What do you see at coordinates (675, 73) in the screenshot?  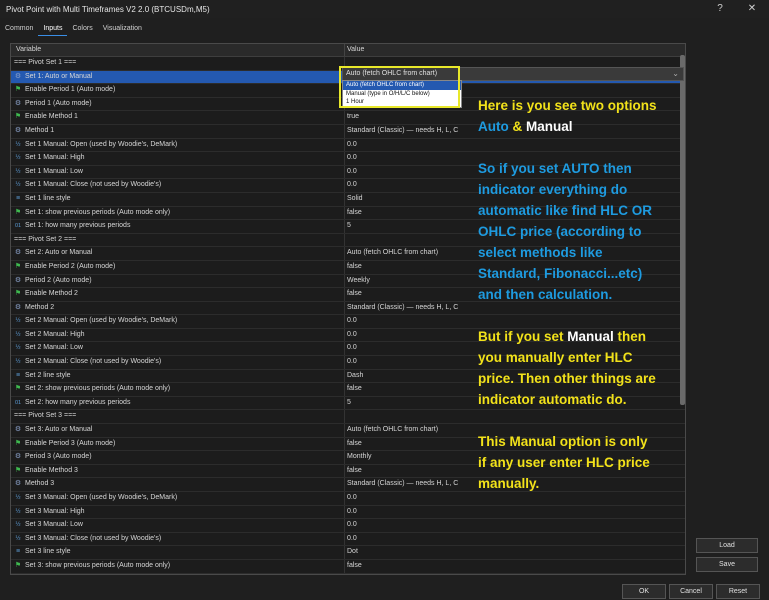 I see `chevron-down-icon: ⌄` at bounding box center [675, 73].